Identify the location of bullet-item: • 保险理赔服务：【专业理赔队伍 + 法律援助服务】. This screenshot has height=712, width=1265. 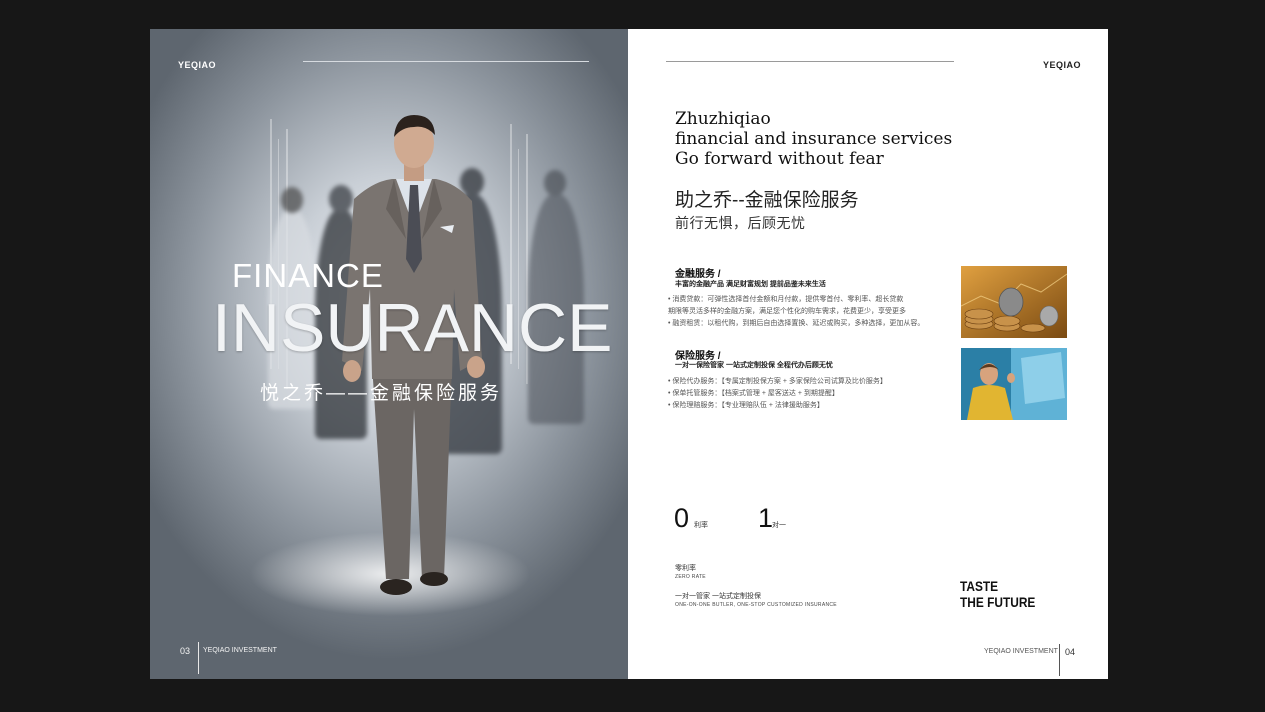
(746, 405).